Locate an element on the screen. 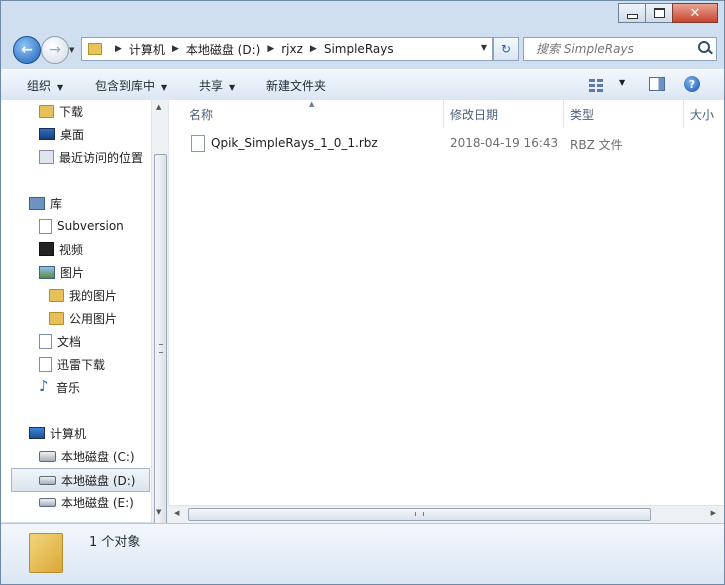 The height and width of the screenshot is (585, 725). nav-item-public-pictures: 公用图片 is located at coordinates (100, 318).